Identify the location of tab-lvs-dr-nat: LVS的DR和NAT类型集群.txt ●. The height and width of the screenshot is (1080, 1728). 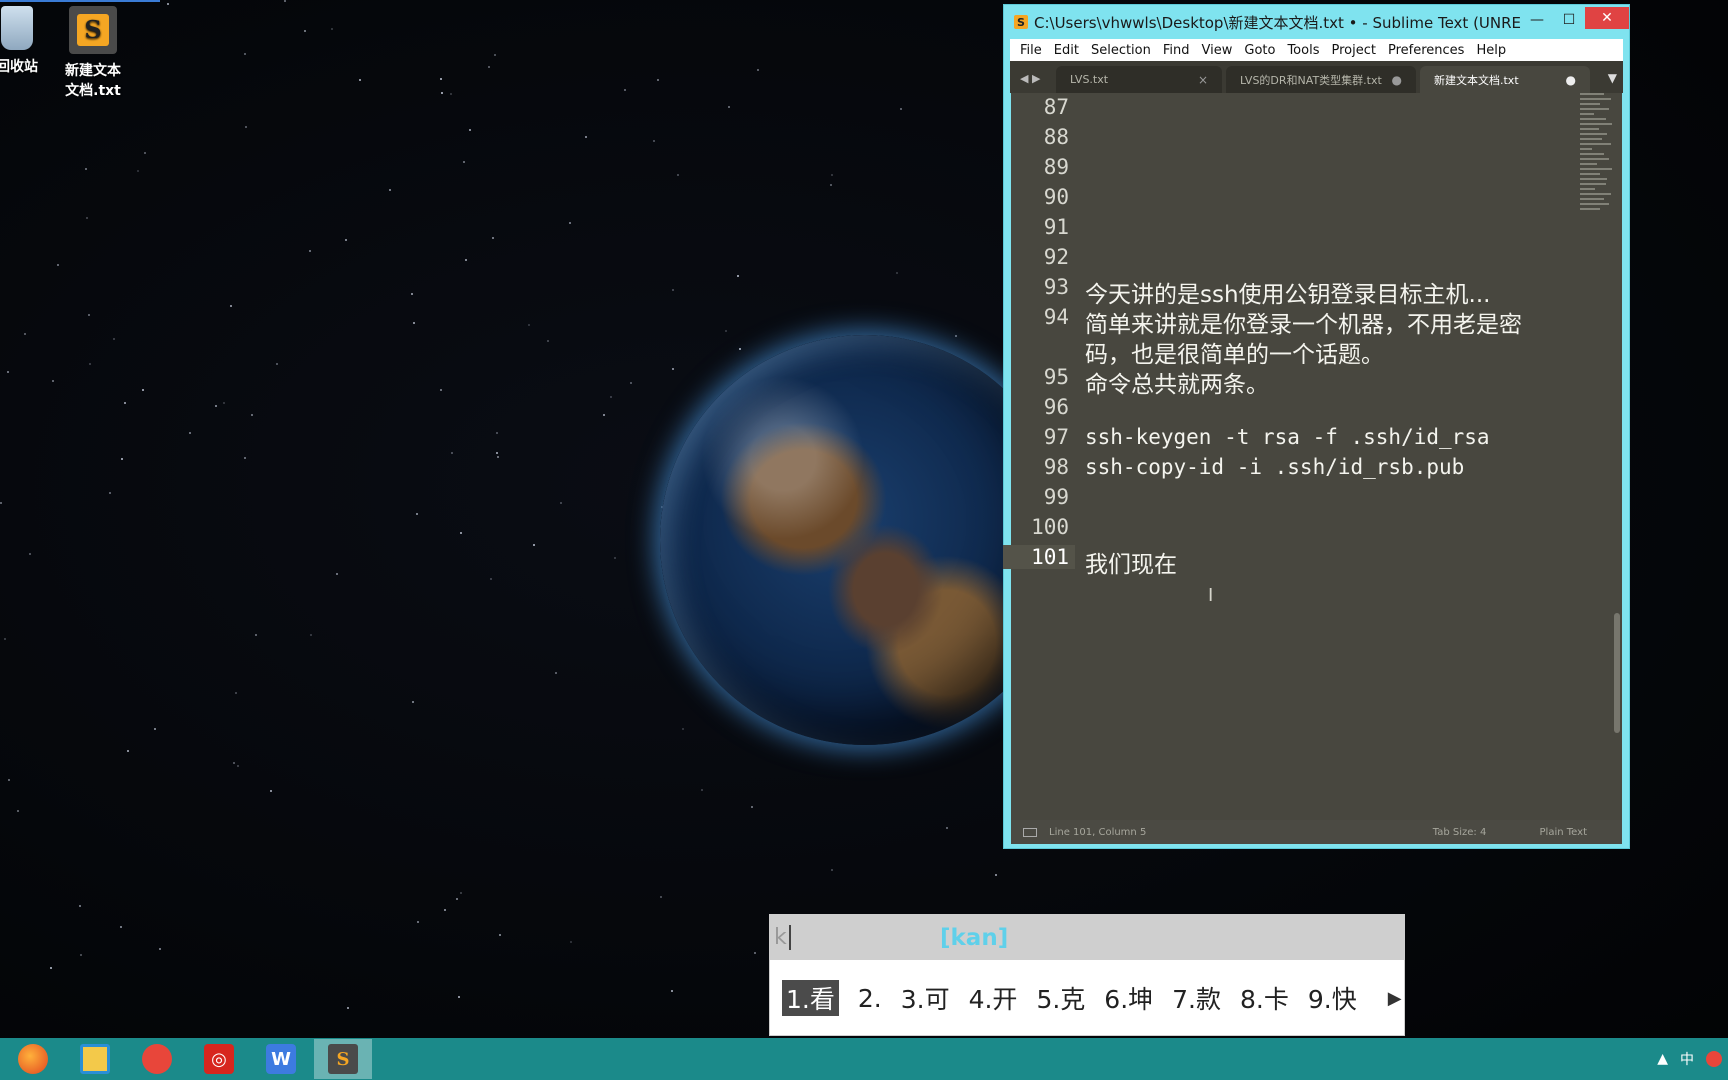
(1321, 79).